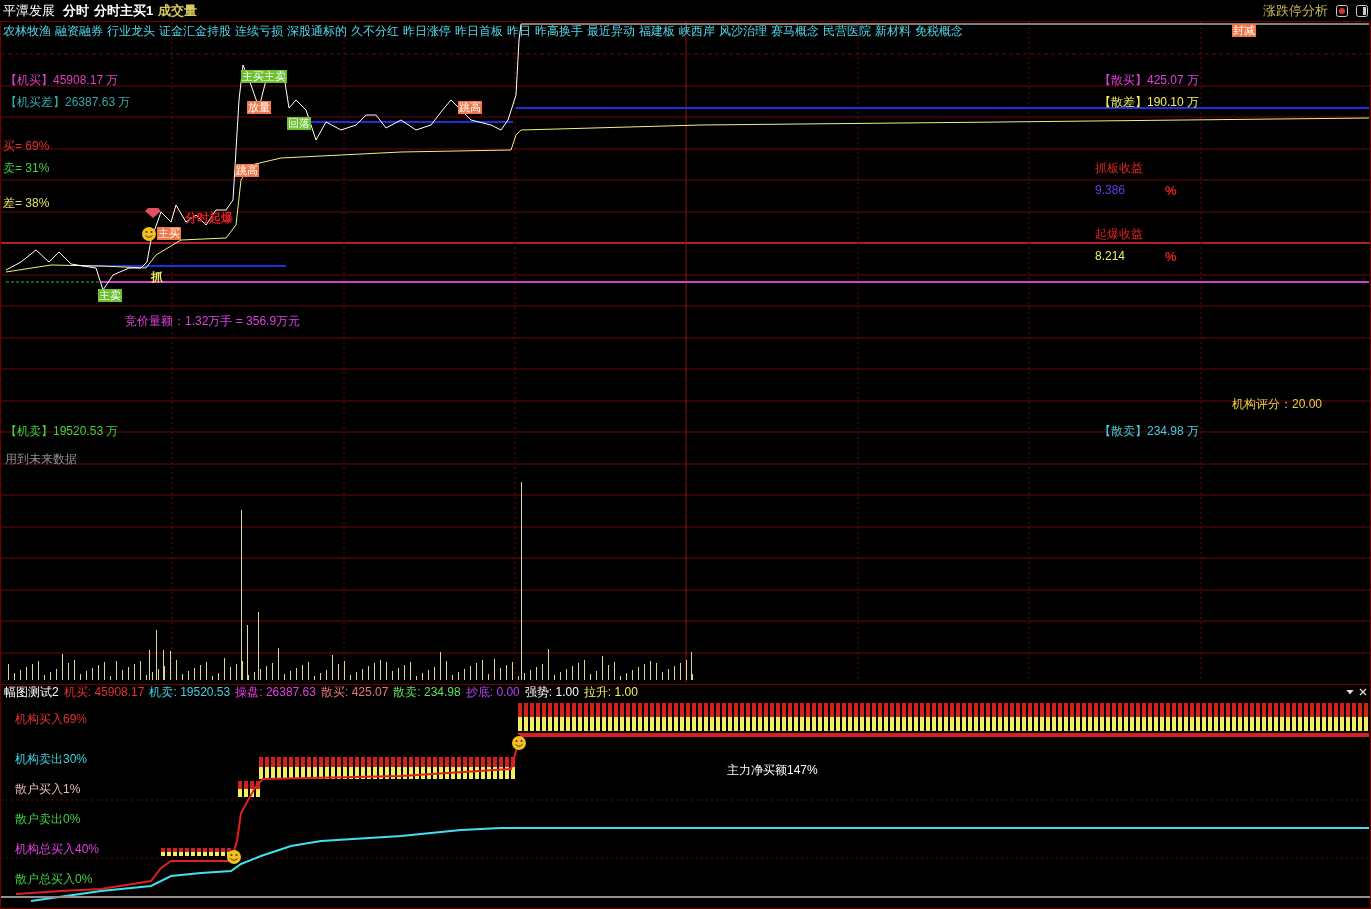  Describe the element at coordinates (26, 146) in the screenshot. I see `chart-readout: 买= 69%` at that location.